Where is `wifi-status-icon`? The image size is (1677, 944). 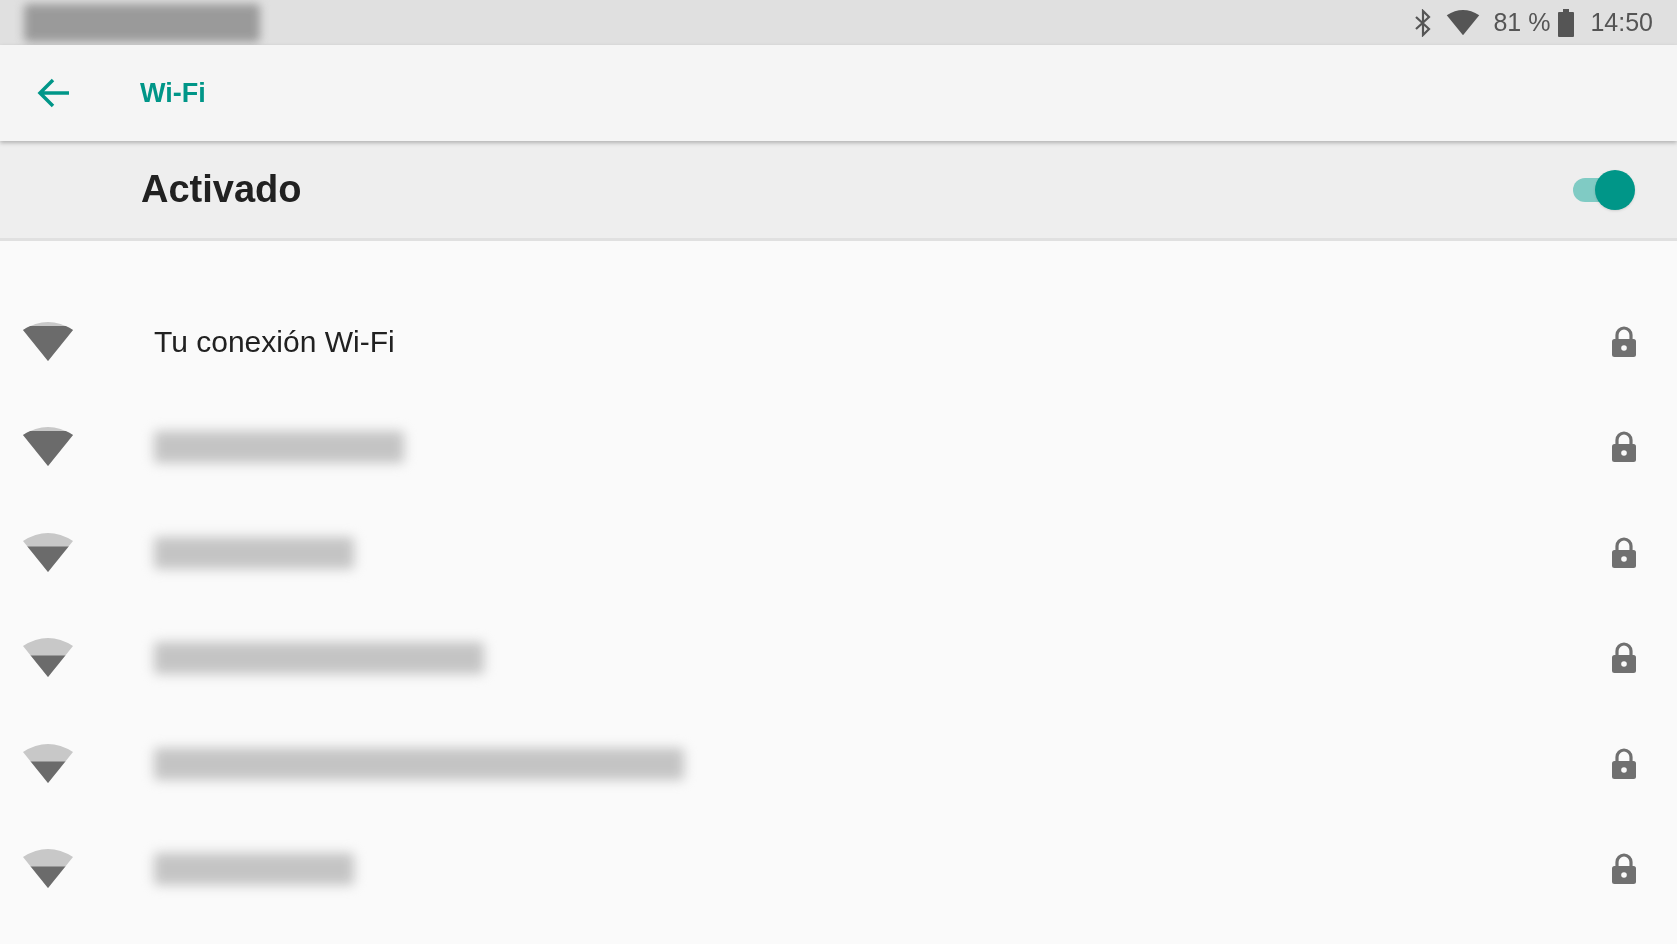
wifi-status-icon is located at coordinates (1463, 22).